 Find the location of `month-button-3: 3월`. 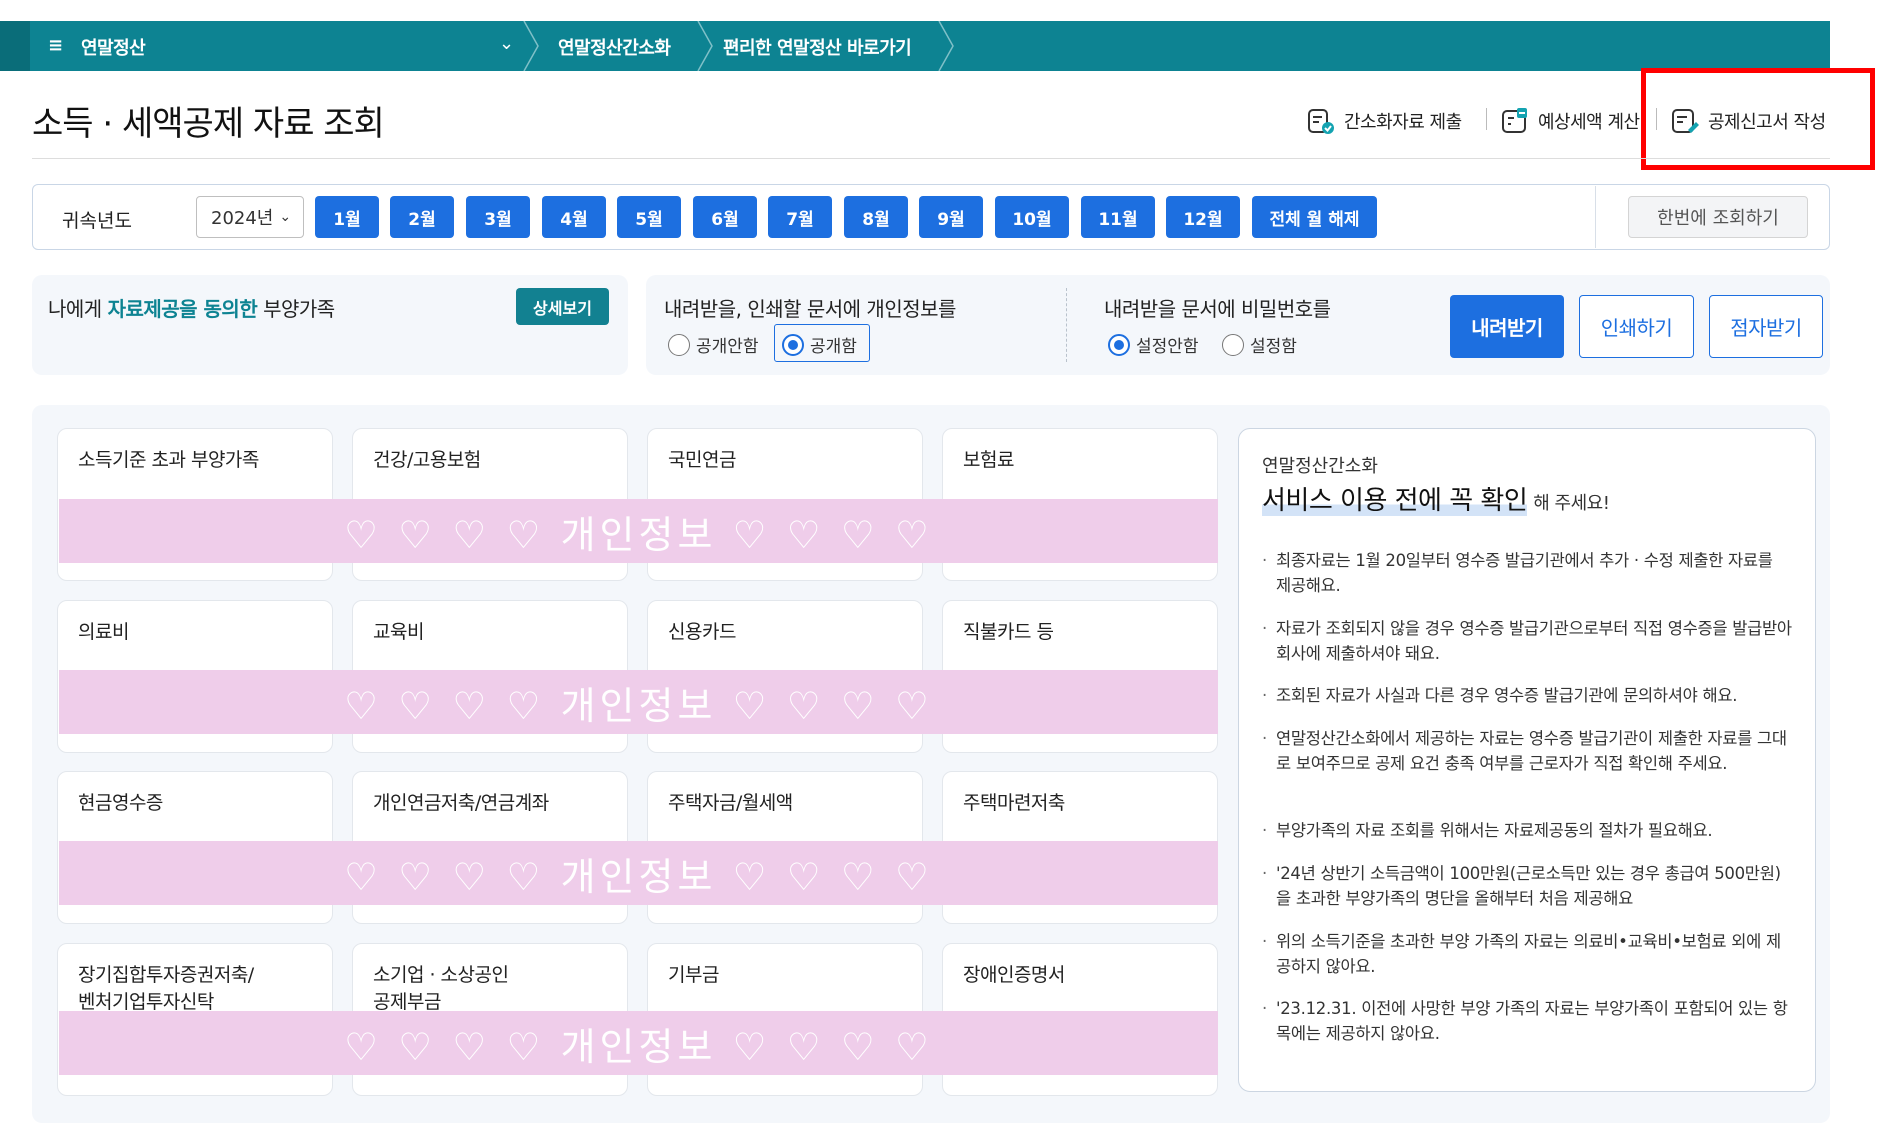

month-button-3: 3월 is located at coordinates (498, 217).